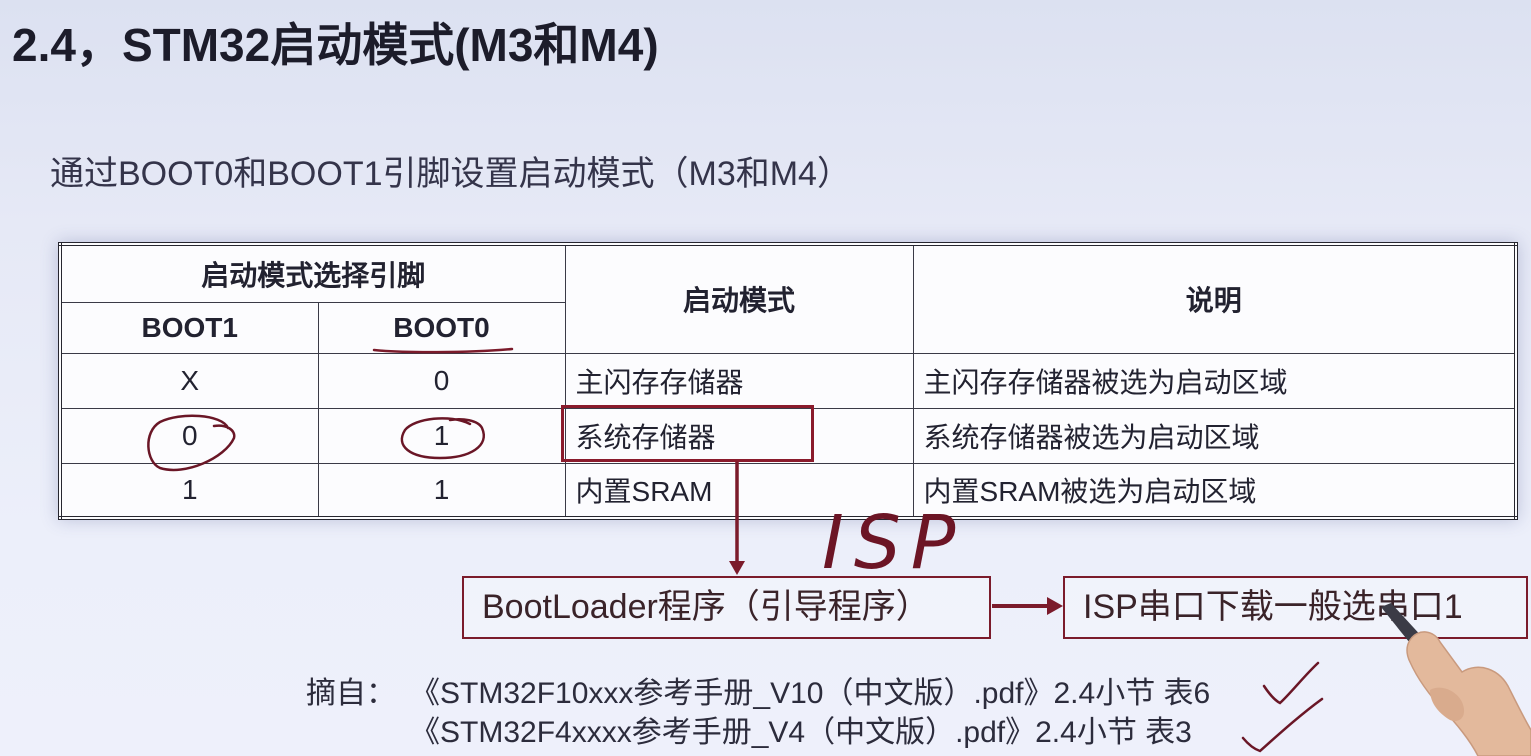 The image size is (1531, 756). Describe the element at coordinates (1214, 298) in the screenshot. I see `description-header: 说明` at that location.